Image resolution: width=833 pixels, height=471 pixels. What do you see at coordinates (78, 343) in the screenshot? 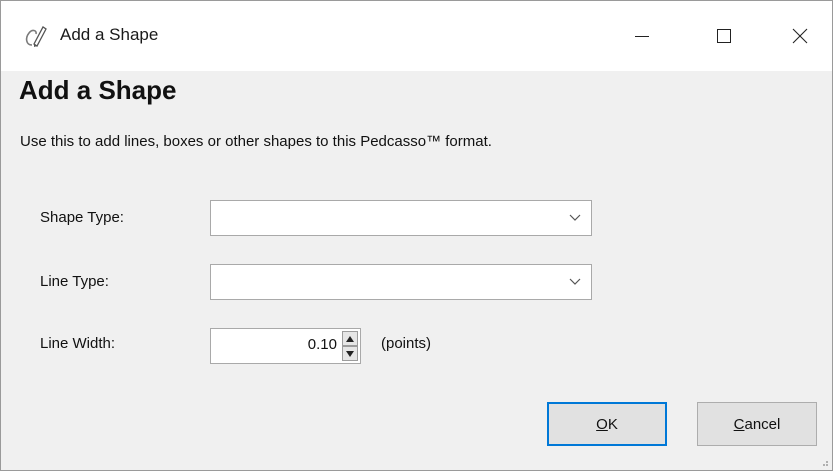
I see `line-width-label: Line Width:` at bounding box center [78, 343].